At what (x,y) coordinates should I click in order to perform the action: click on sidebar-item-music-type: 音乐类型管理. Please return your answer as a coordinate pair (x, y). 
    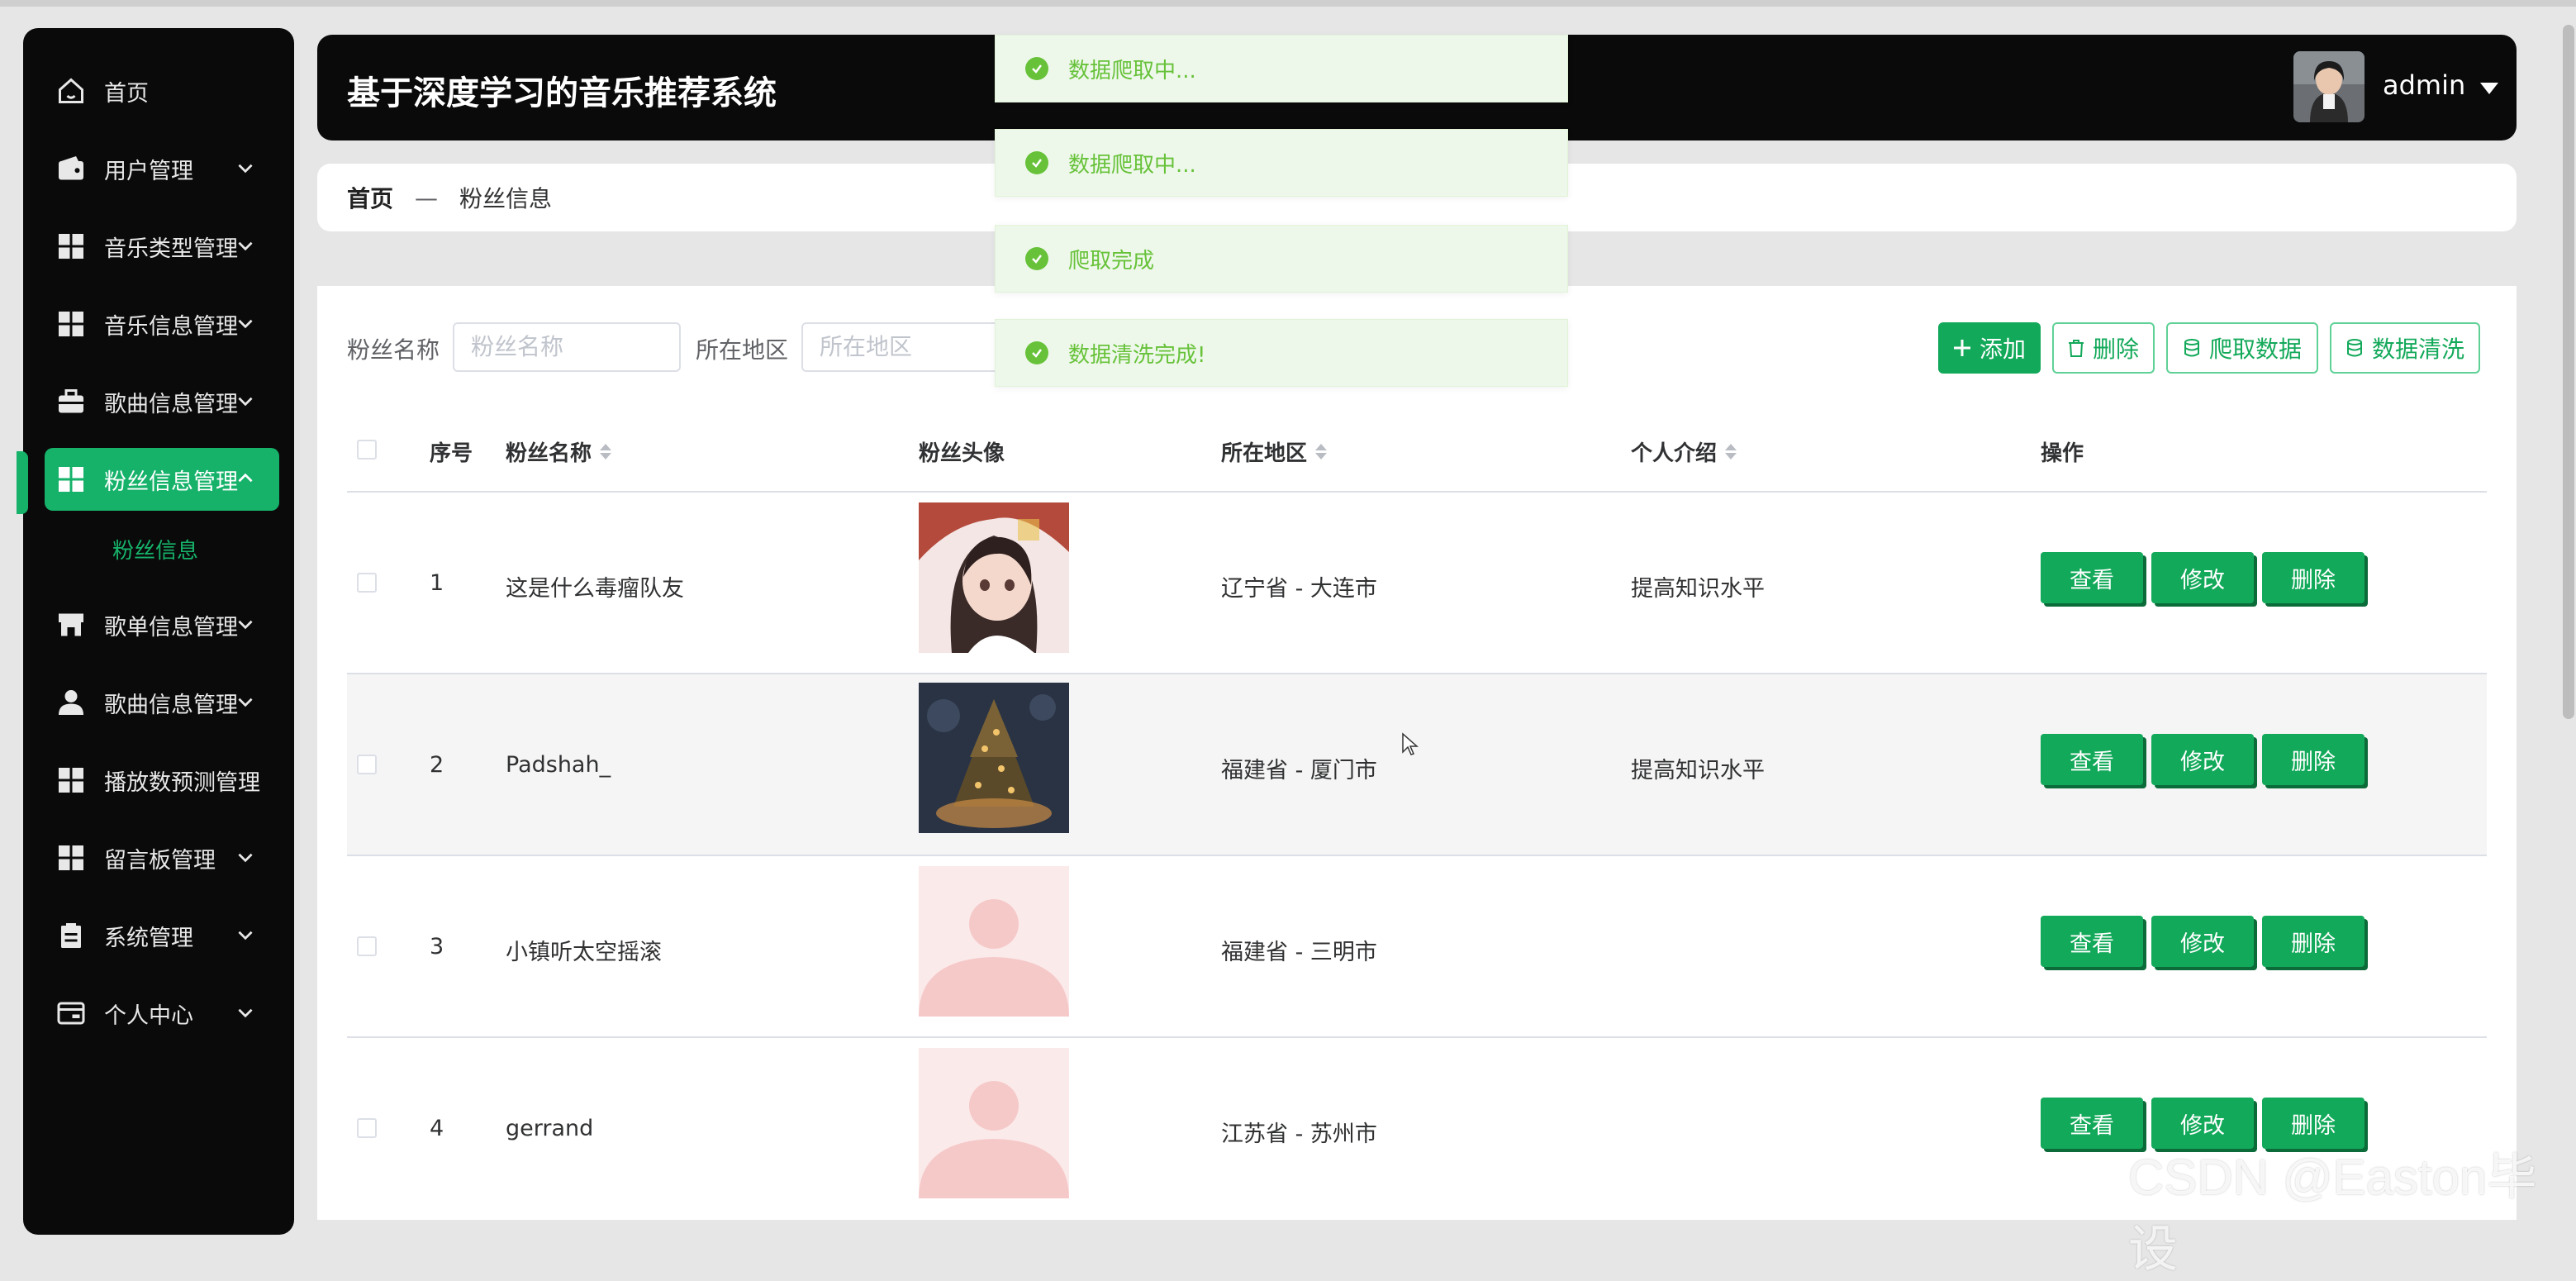
    Looking at the image, I should click on (150, 246).